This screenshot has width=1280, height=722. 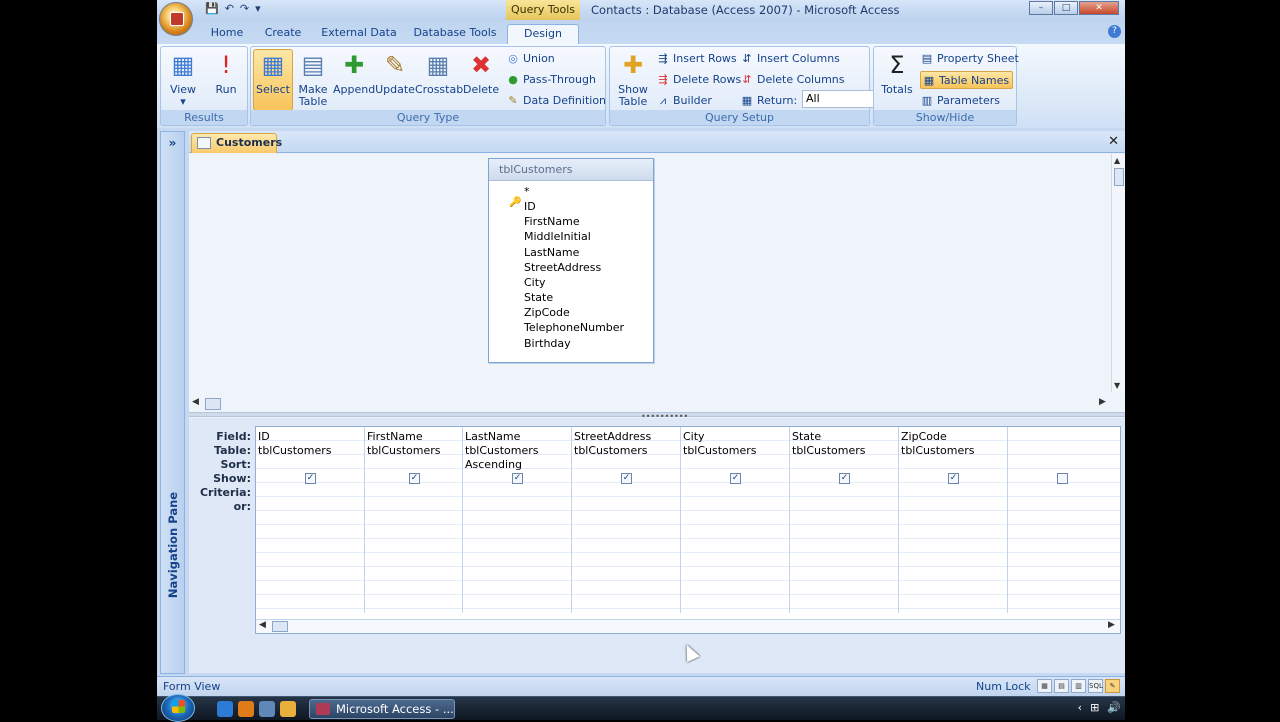 What do you see at coordinates (455, 34) in the screenshot?
I see `tab-database-tools: Database Tools` at bounding box center [455, 34].